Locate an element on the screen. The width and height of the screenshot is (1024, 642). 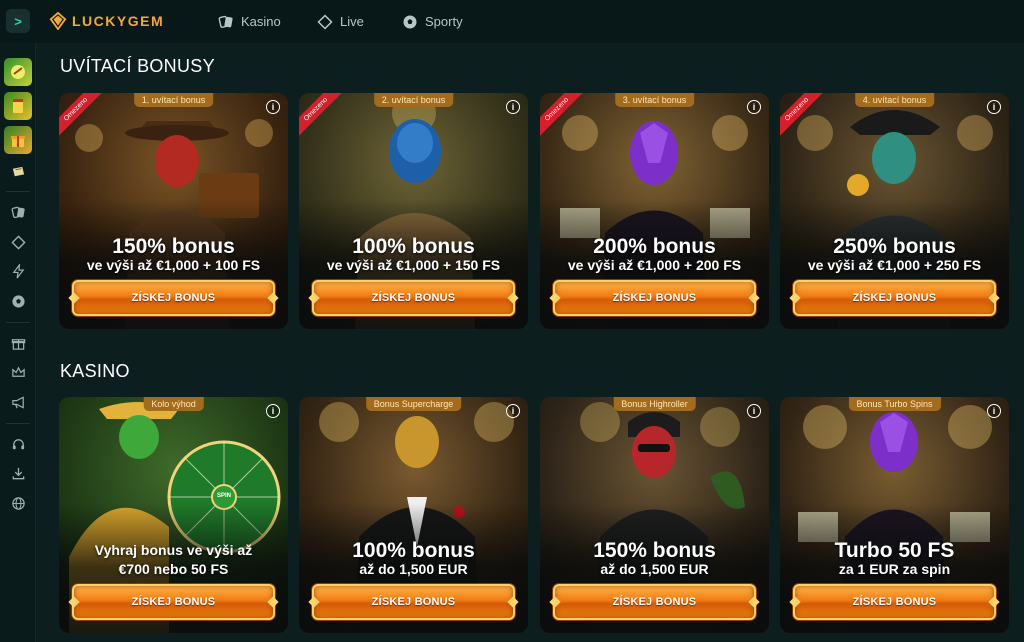
nav-kasino: Kasino is located at coordinates (249, 21).